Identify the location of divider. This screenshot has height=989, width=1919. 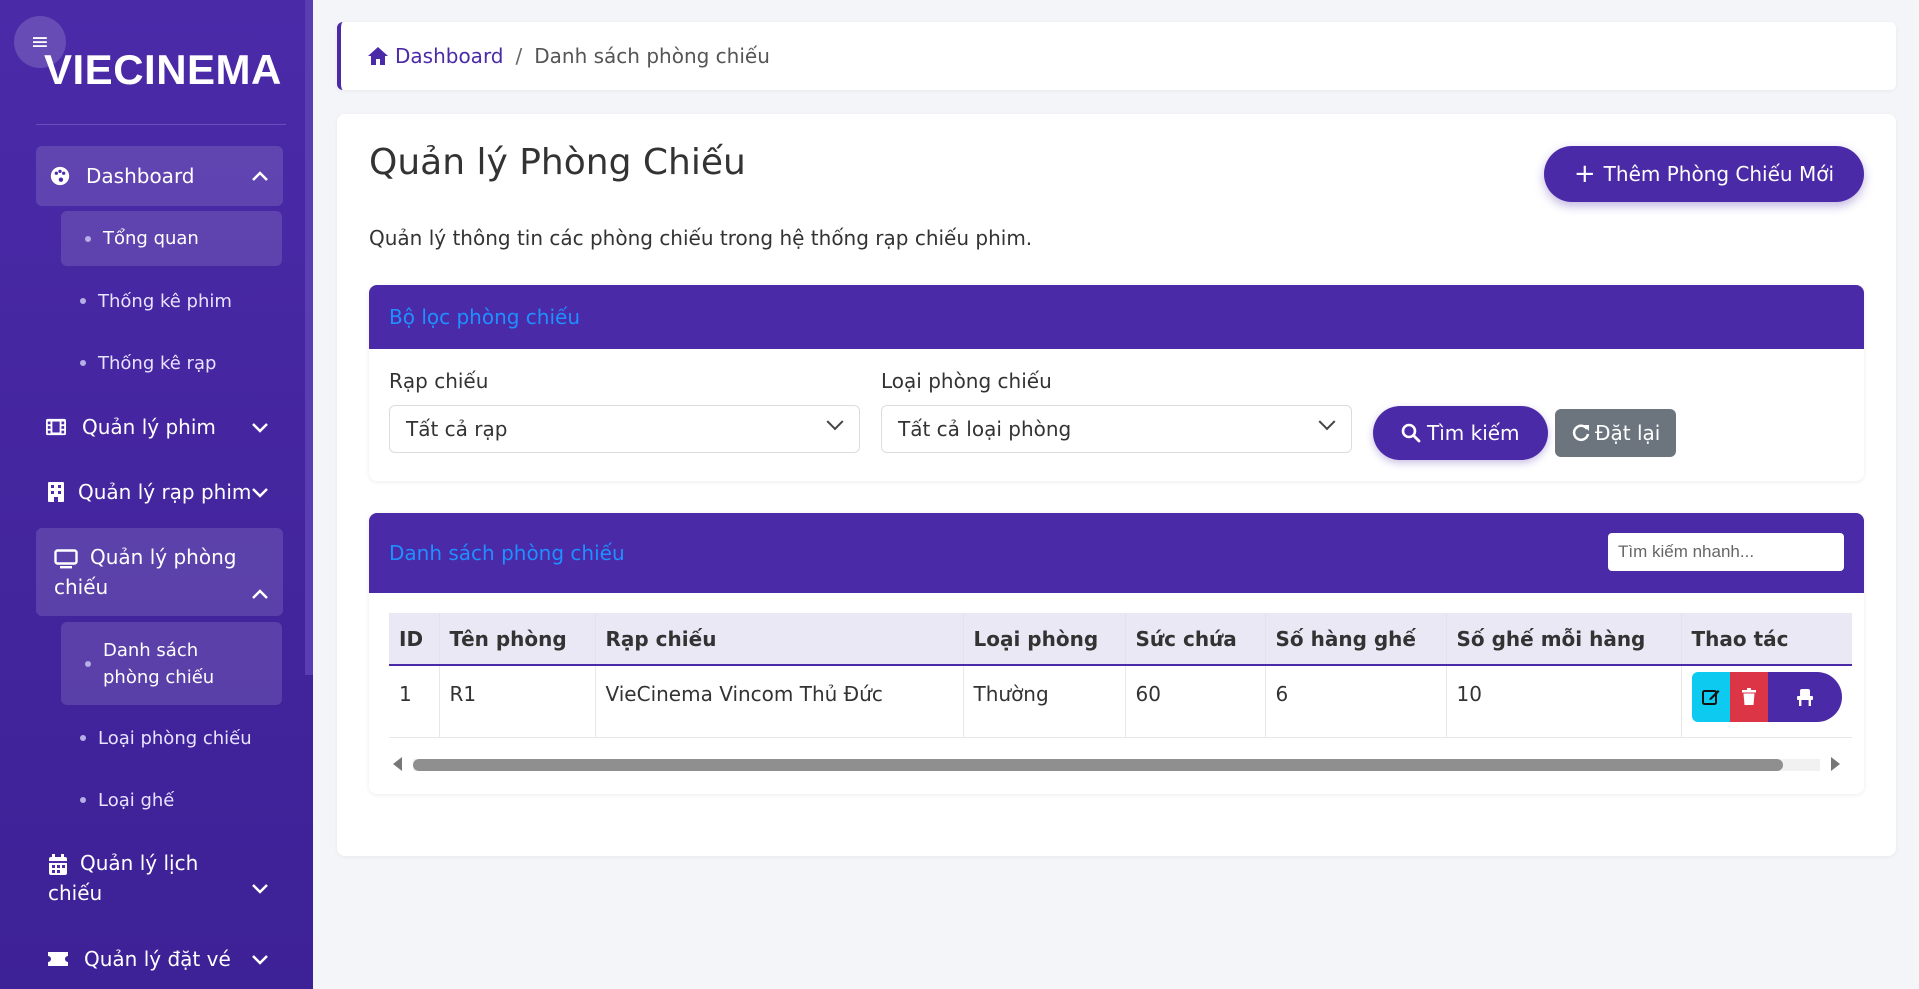
(161, 124).